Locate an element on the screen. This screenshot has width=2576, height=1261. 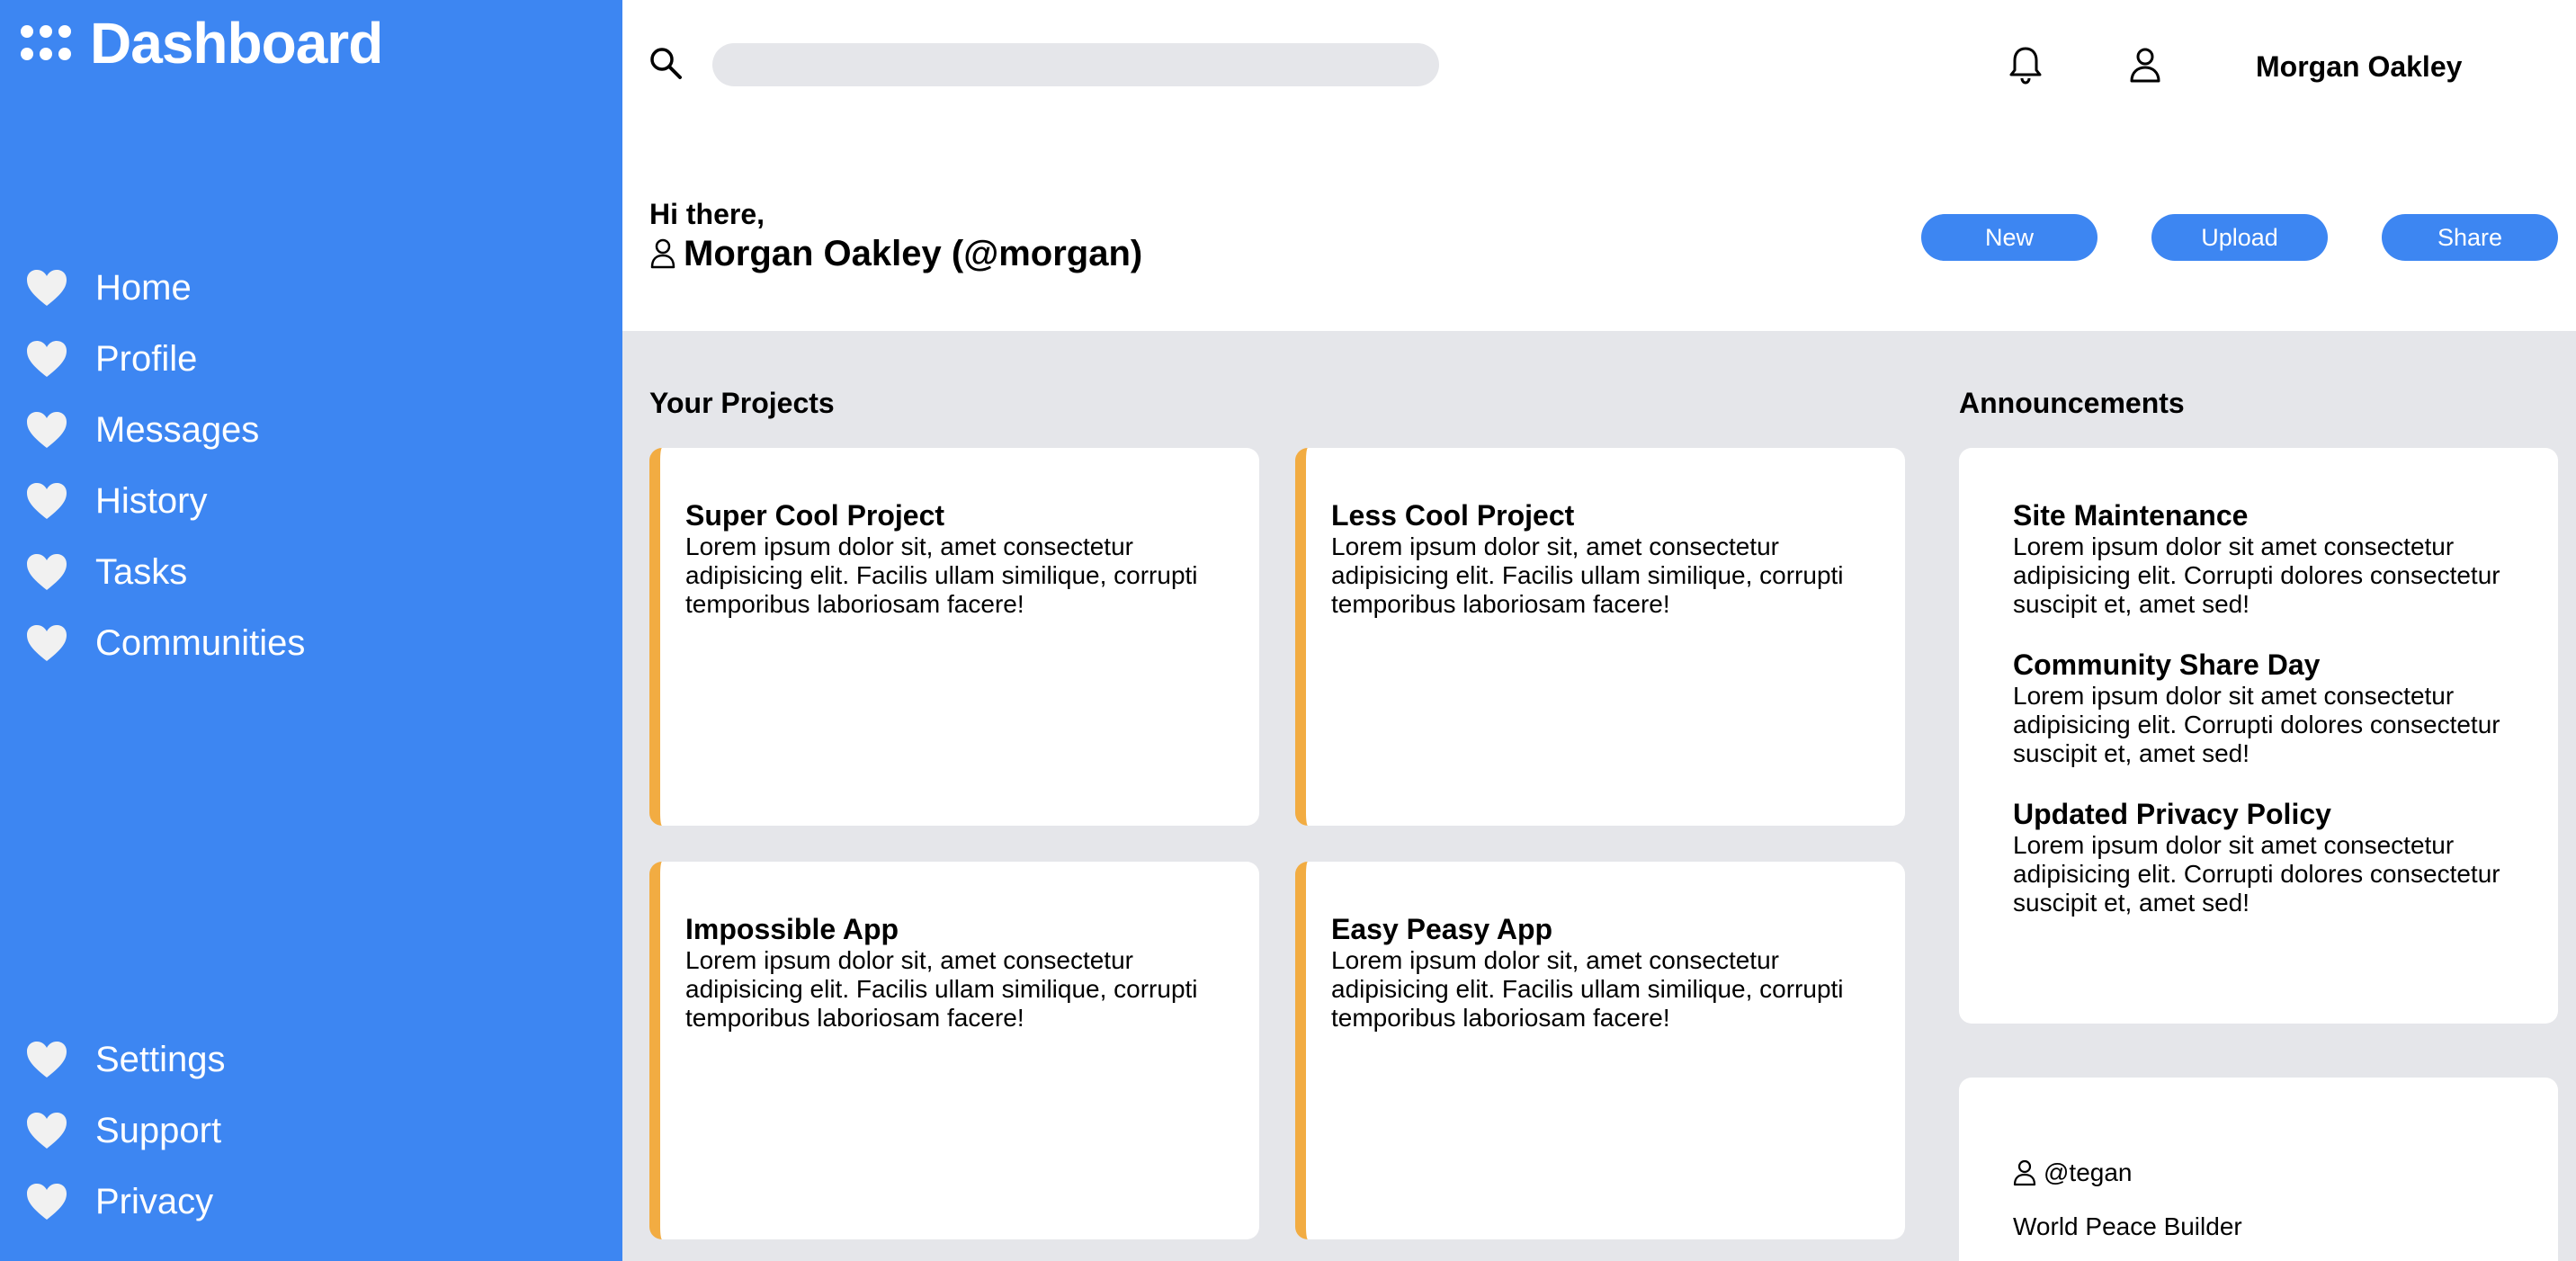
user-display-name: Morgan Oakley (@morgan) is located at coordinates (913, 253).